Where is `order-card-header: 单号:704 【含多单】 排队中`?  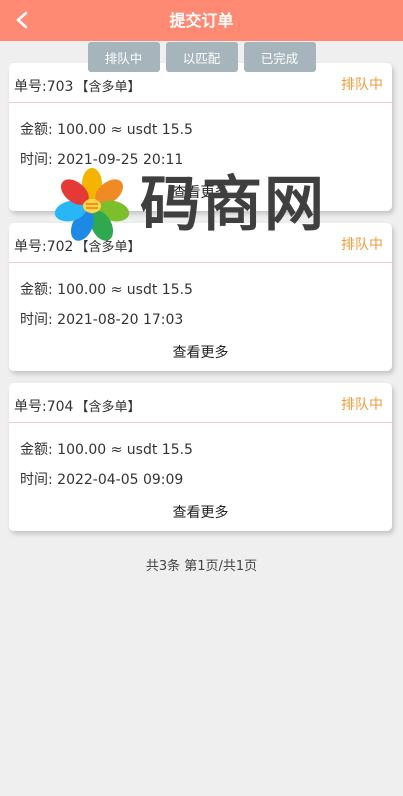 order-card-header: 单号:704 【含多单】 排队中 is located at coordinates (200, 403).